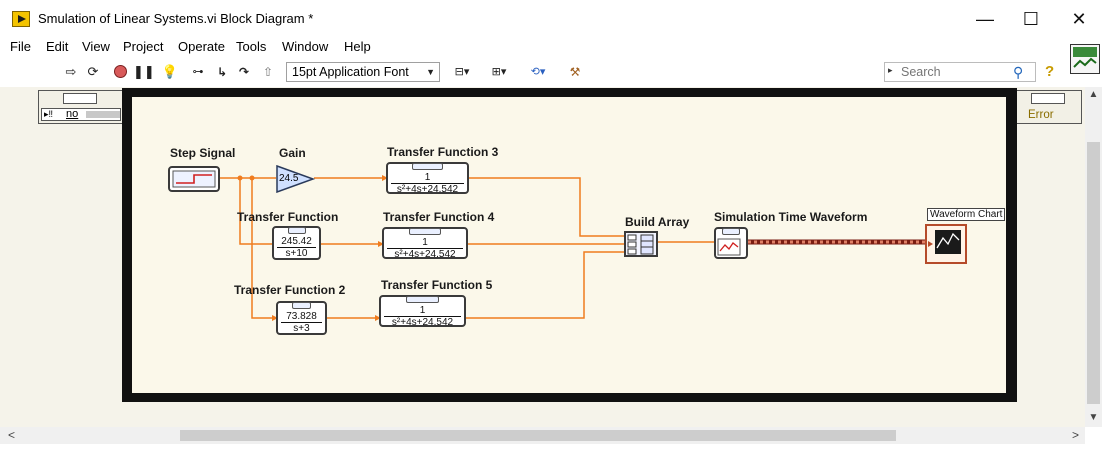  What do you see at coordinates (251, 46) in the screenshot?
I see `menu-tools: Tools` at bounding box center [251, 46].